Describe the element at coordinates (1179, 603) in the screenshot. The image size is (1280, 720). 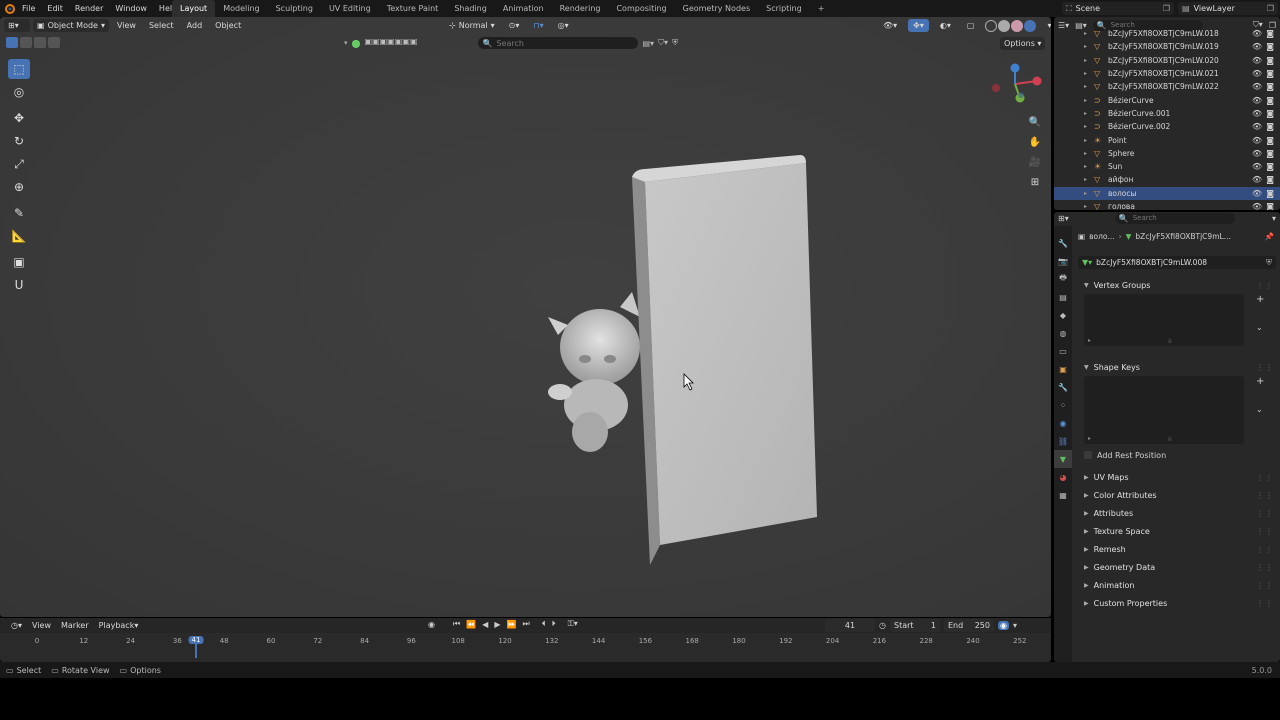
I see `panel-custom-properties: ▶ Custom Properties ⋮⋮` at that location.